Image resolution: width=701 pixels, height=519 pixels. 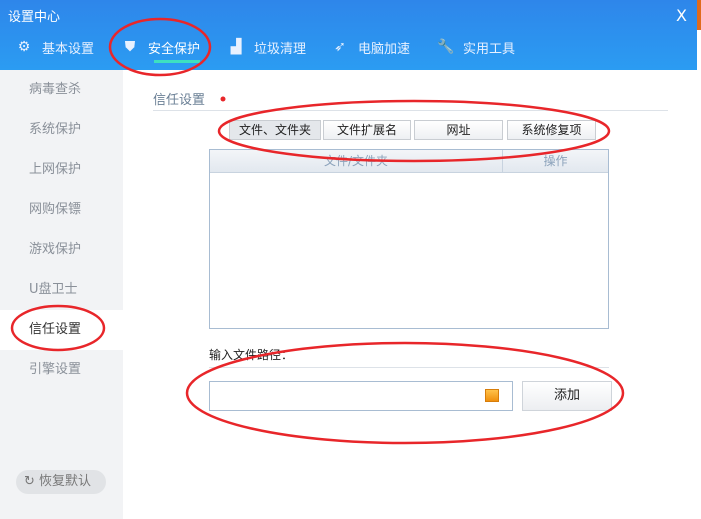 I want to click on tab-cleanup: ▟ 垃圾清理, so click(x=267, y=47).